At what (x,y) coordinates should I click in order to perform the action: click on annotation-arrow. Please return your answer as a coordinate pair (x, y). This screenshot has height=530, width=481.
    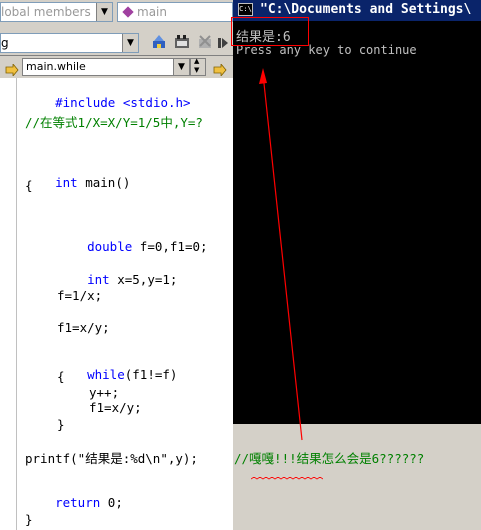
    Looking at the image, I should click on (281, 254).